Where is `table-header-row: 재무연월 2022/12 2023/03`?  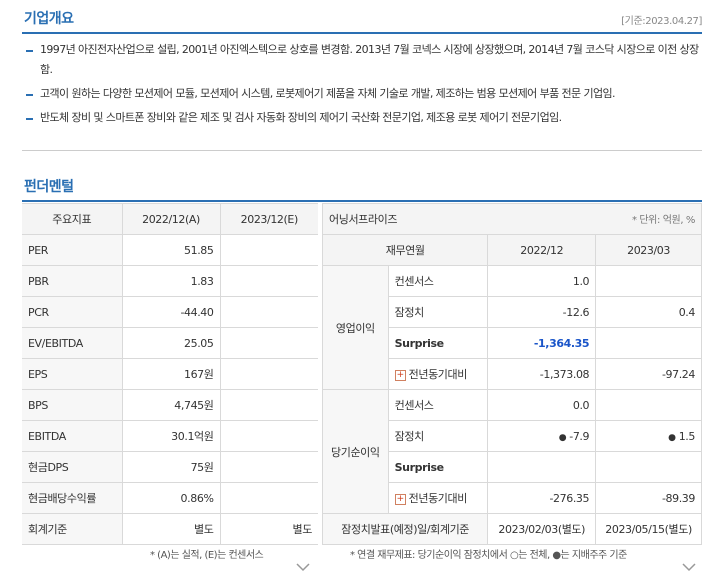 table-header-row: 재무연월 2022/12 2023/03 is located at coordinates (511, 250).